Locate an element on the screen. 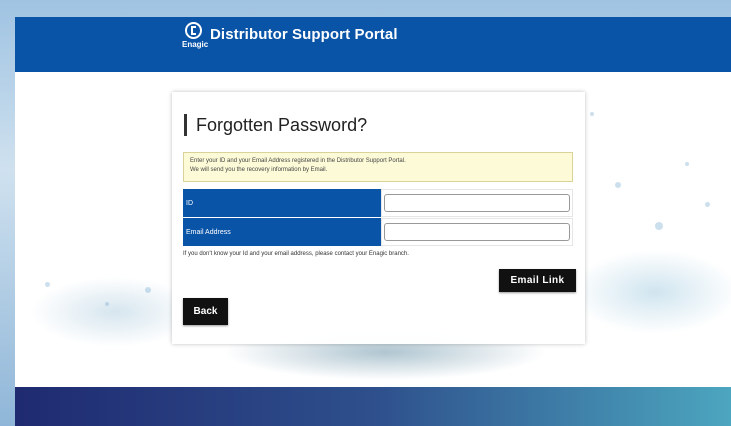 The height and width of the screenshot is (426, 731). portal-header: Enagic Distributor Support Portal is located at coordinates (373, 44).